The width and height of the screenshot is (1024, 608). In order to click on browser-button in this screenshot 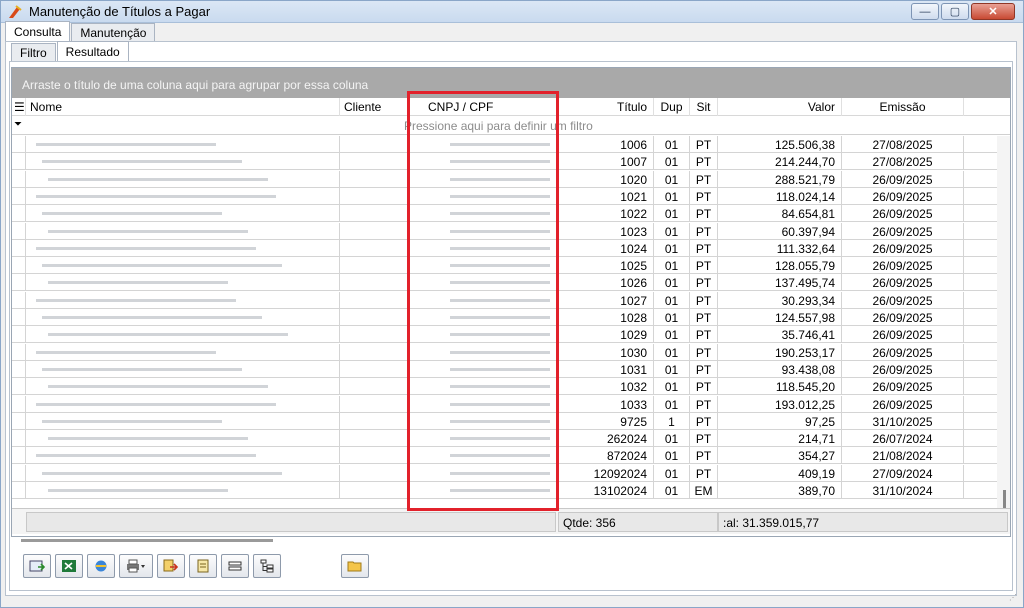, I will do `click(101, 566)`.